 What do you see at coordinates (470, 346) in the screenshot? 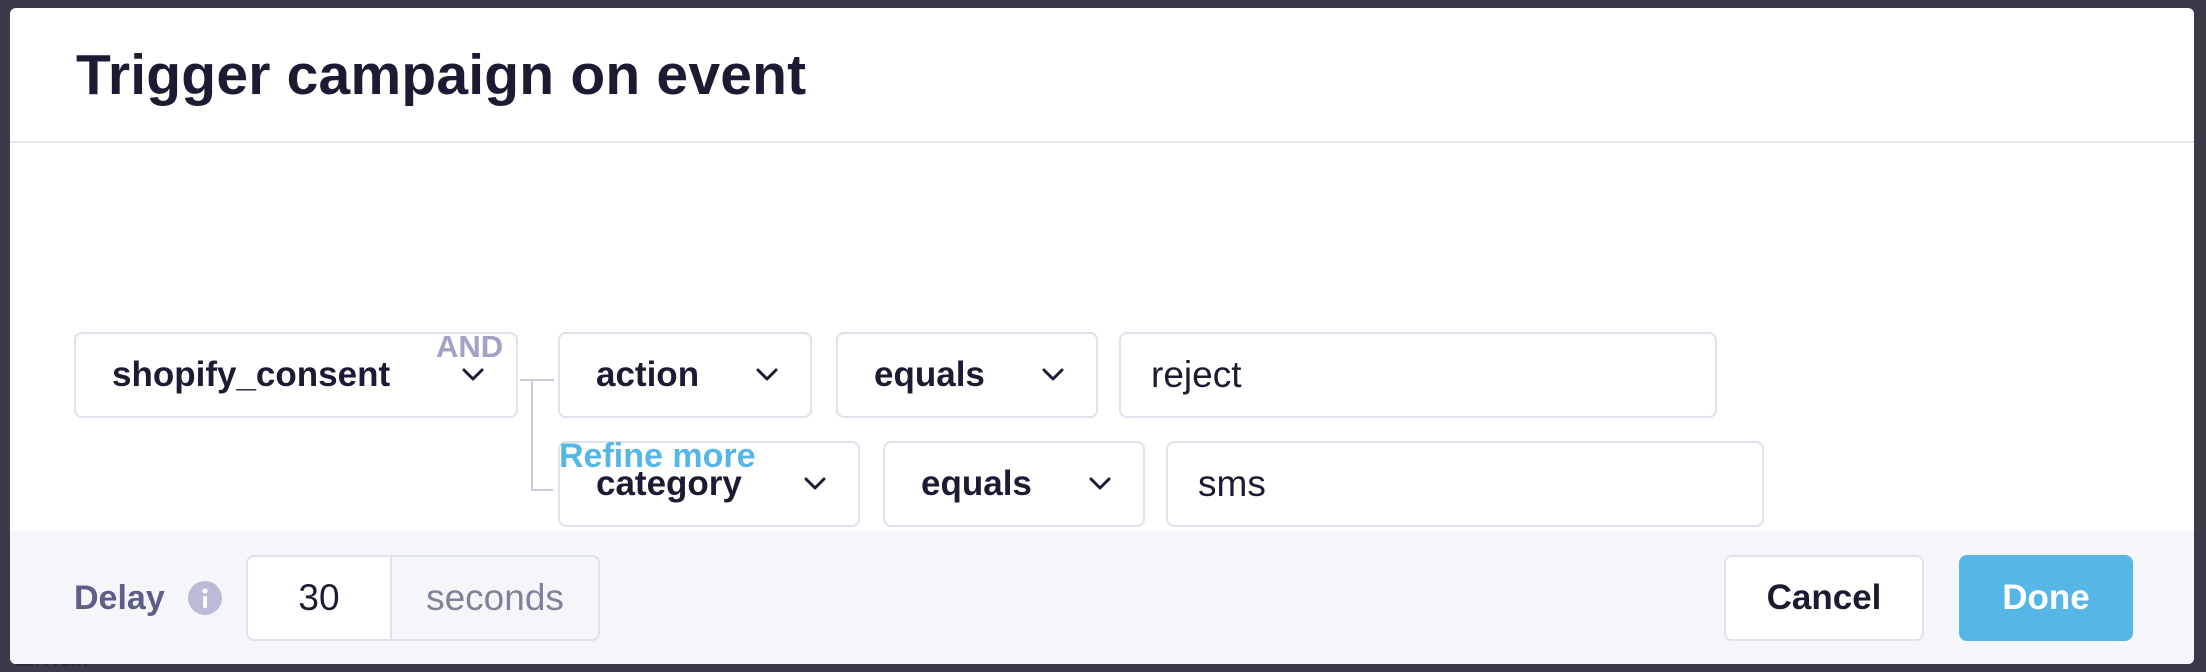
I see `and-connector-label: AND` at bounding box center [470, 346].